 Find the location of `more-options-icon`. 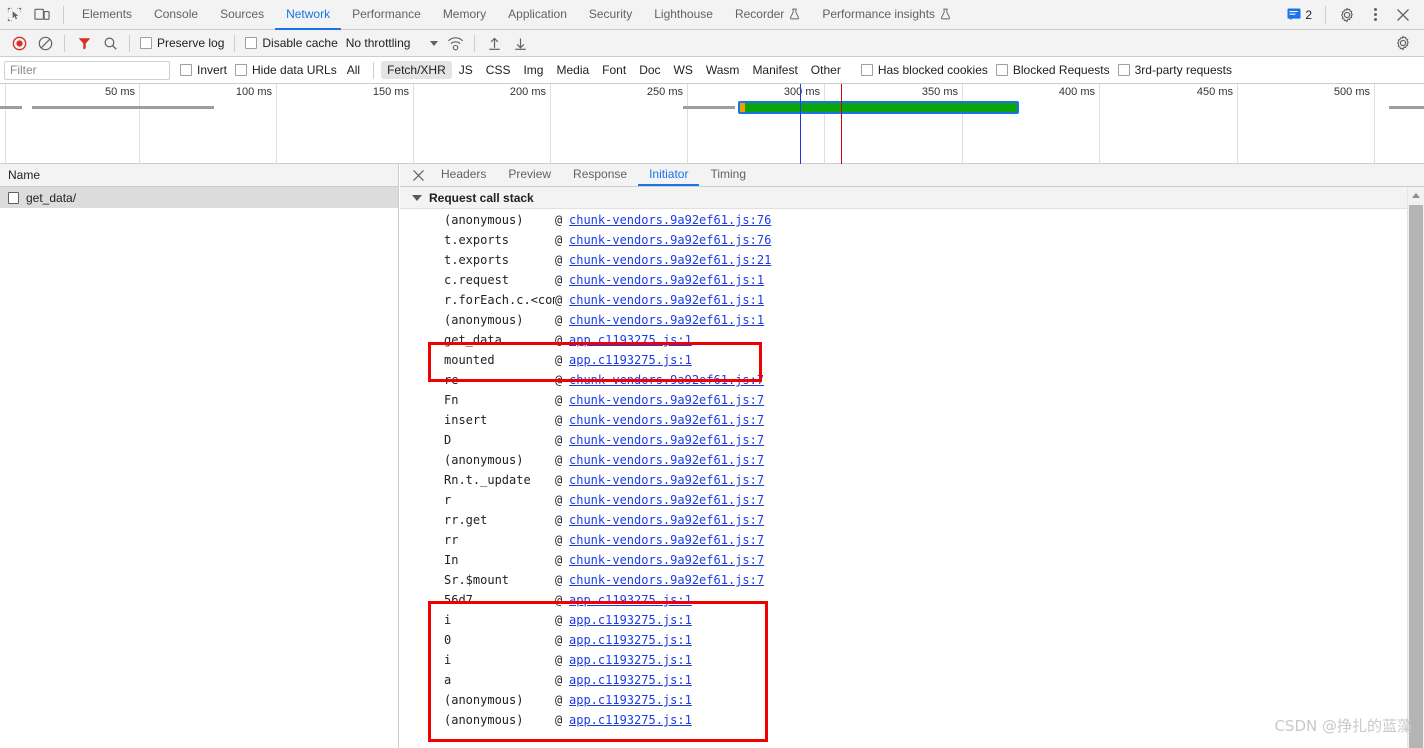

more-options-icon is located at coordinates (1375, 15).